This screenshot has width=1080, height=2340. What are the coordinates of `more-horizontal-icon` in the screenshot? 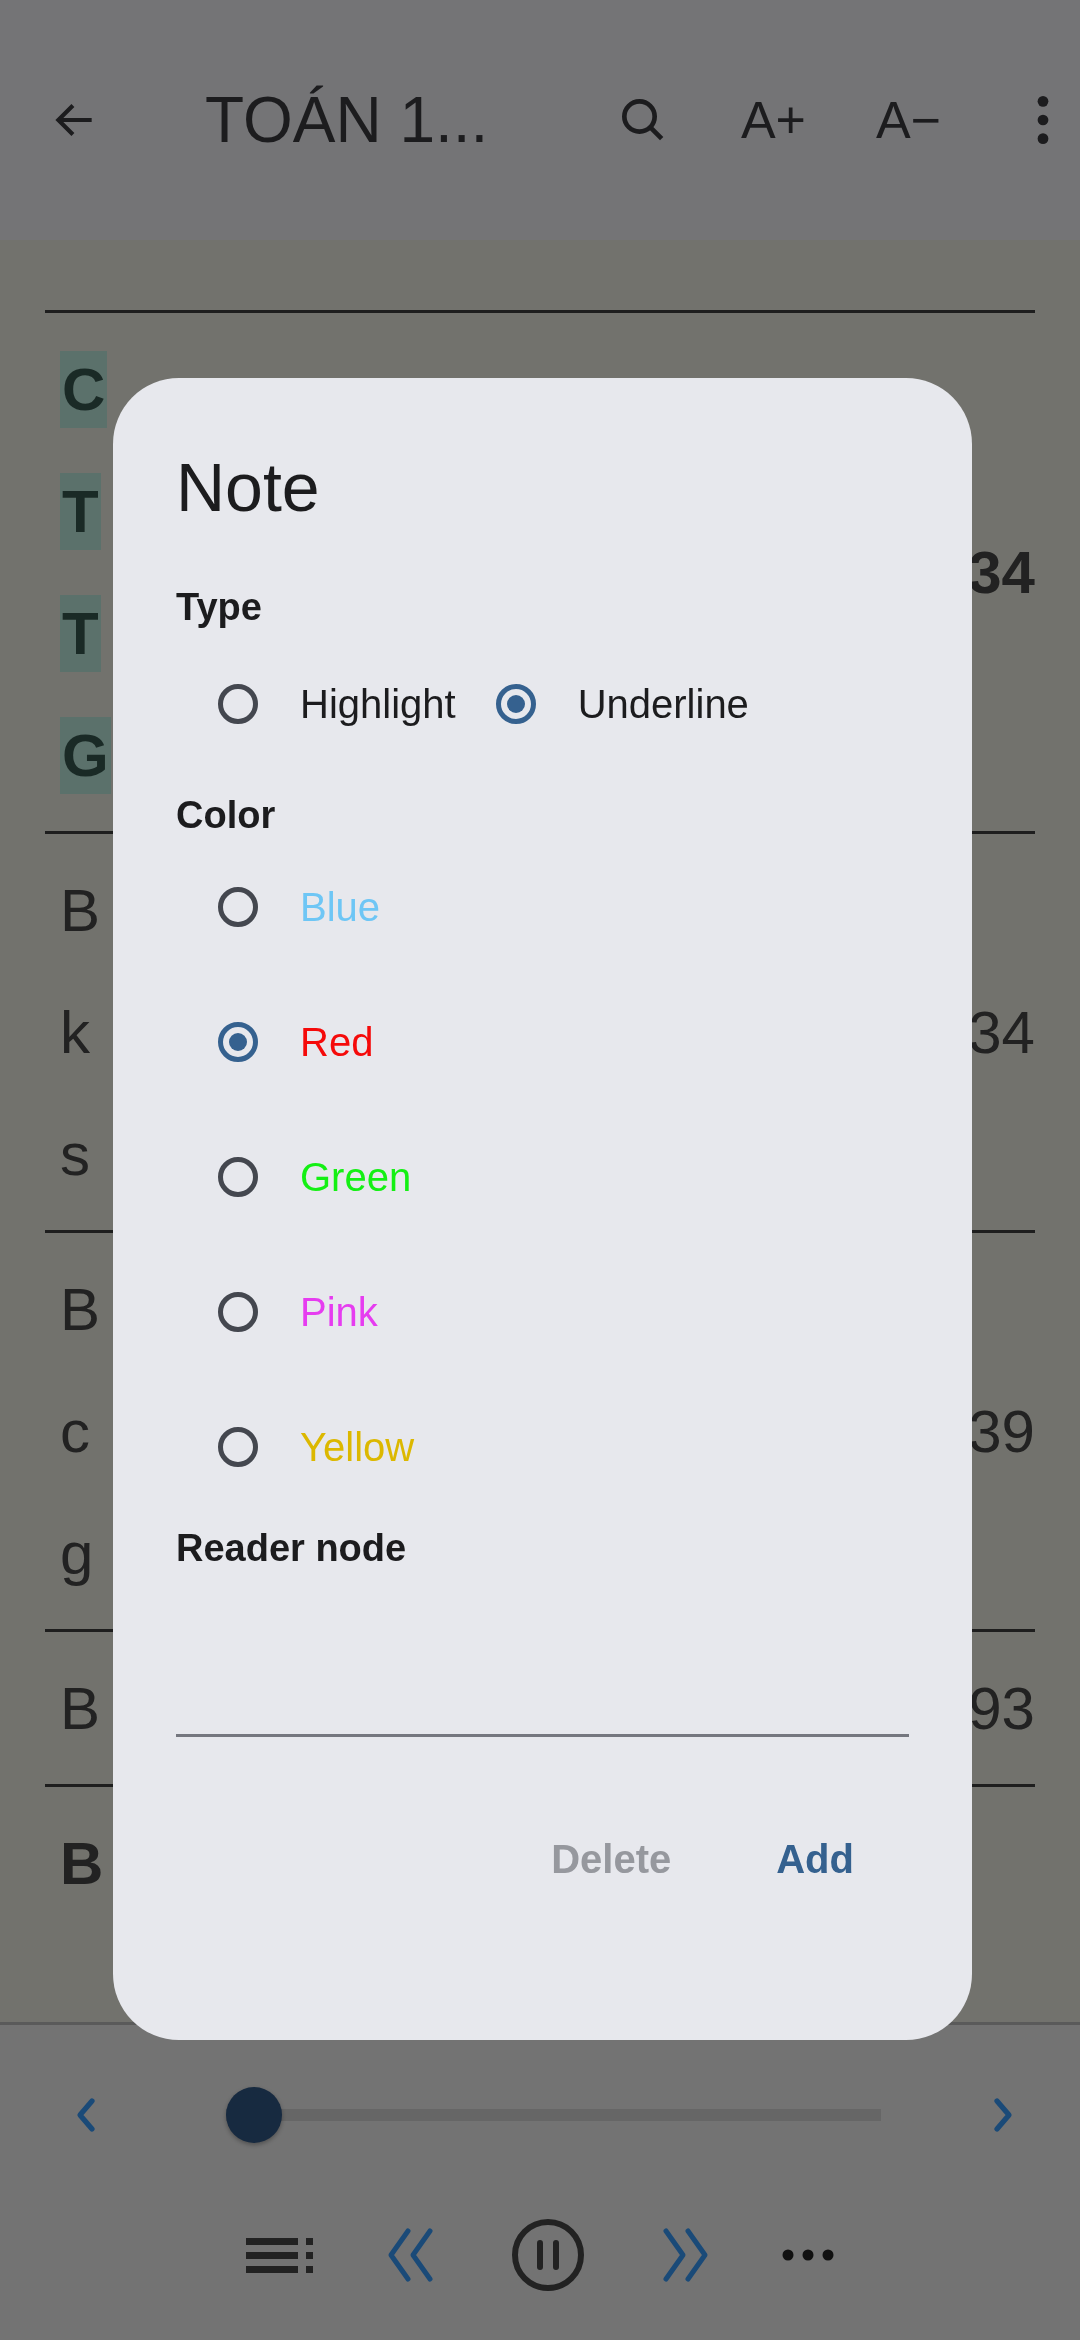 It's located at (808, 2255).